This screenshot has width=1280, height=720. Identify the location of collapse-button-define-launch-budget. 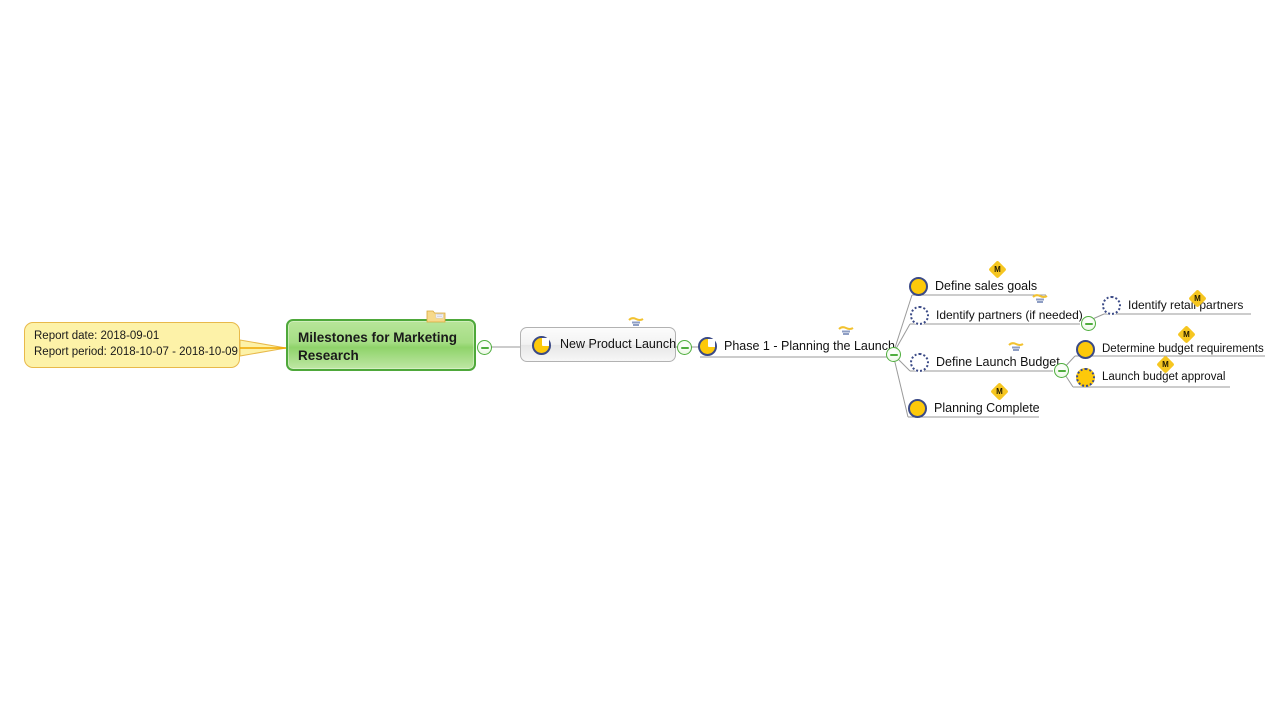
(1061, 370).